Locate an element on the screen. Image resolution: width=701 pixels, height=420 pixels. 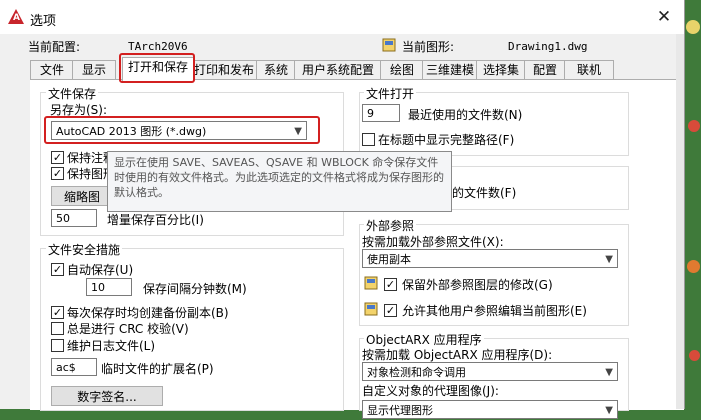
save-as-dropdown: AutoCAD 2013 图形 (*.dwg) ▼ is located at coordinates (179, 130).